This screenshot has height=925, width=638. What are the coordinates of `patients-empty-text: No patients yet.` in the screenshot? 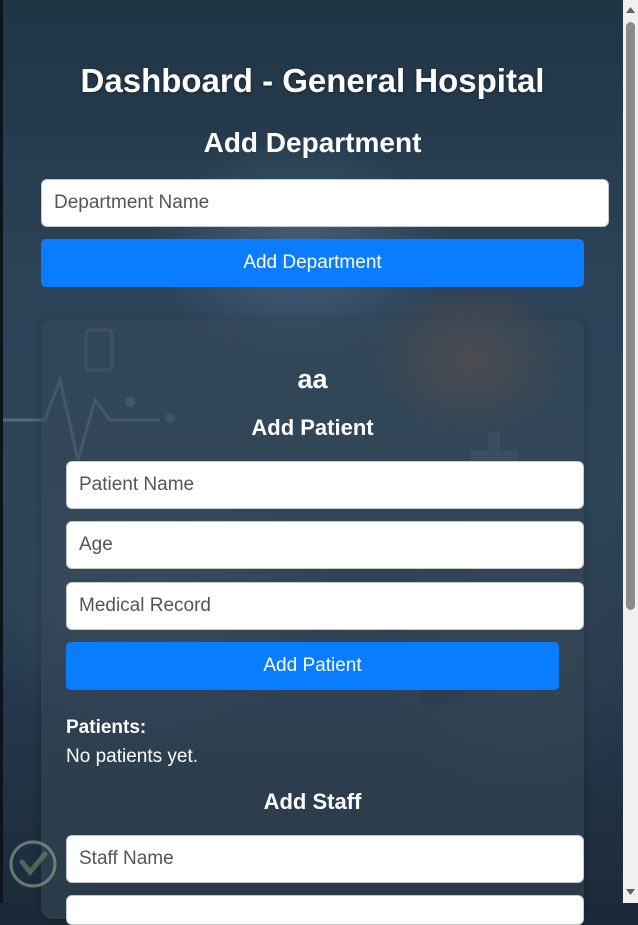 It's located at (132, 756).